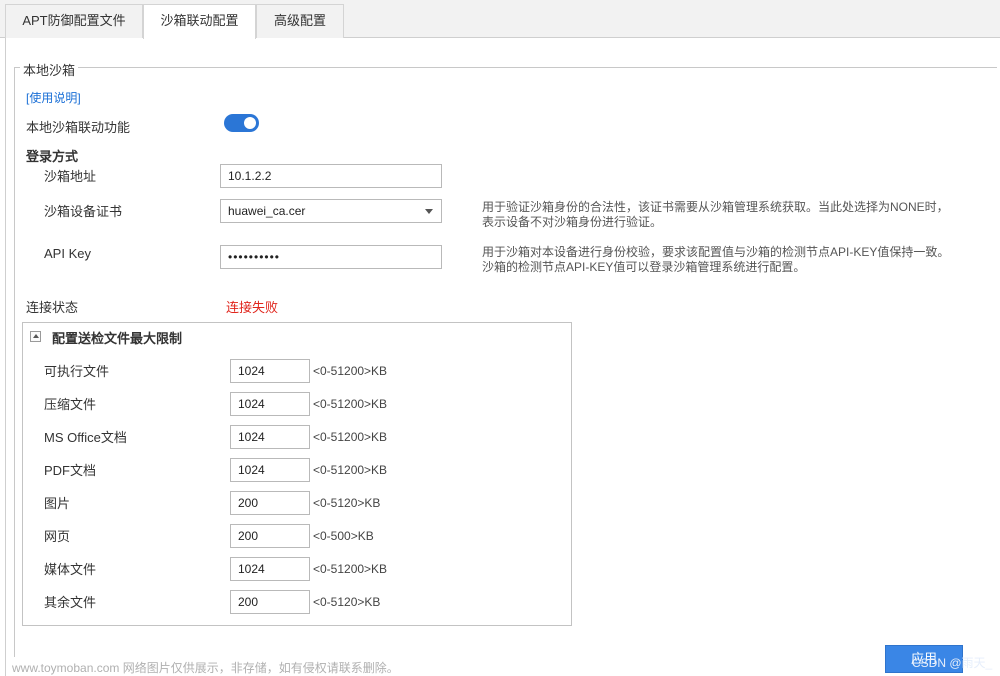 This screenshot has width=1000, height=676. I want to click on fieldset-legend: 本地沙箱, so click(49, 69).